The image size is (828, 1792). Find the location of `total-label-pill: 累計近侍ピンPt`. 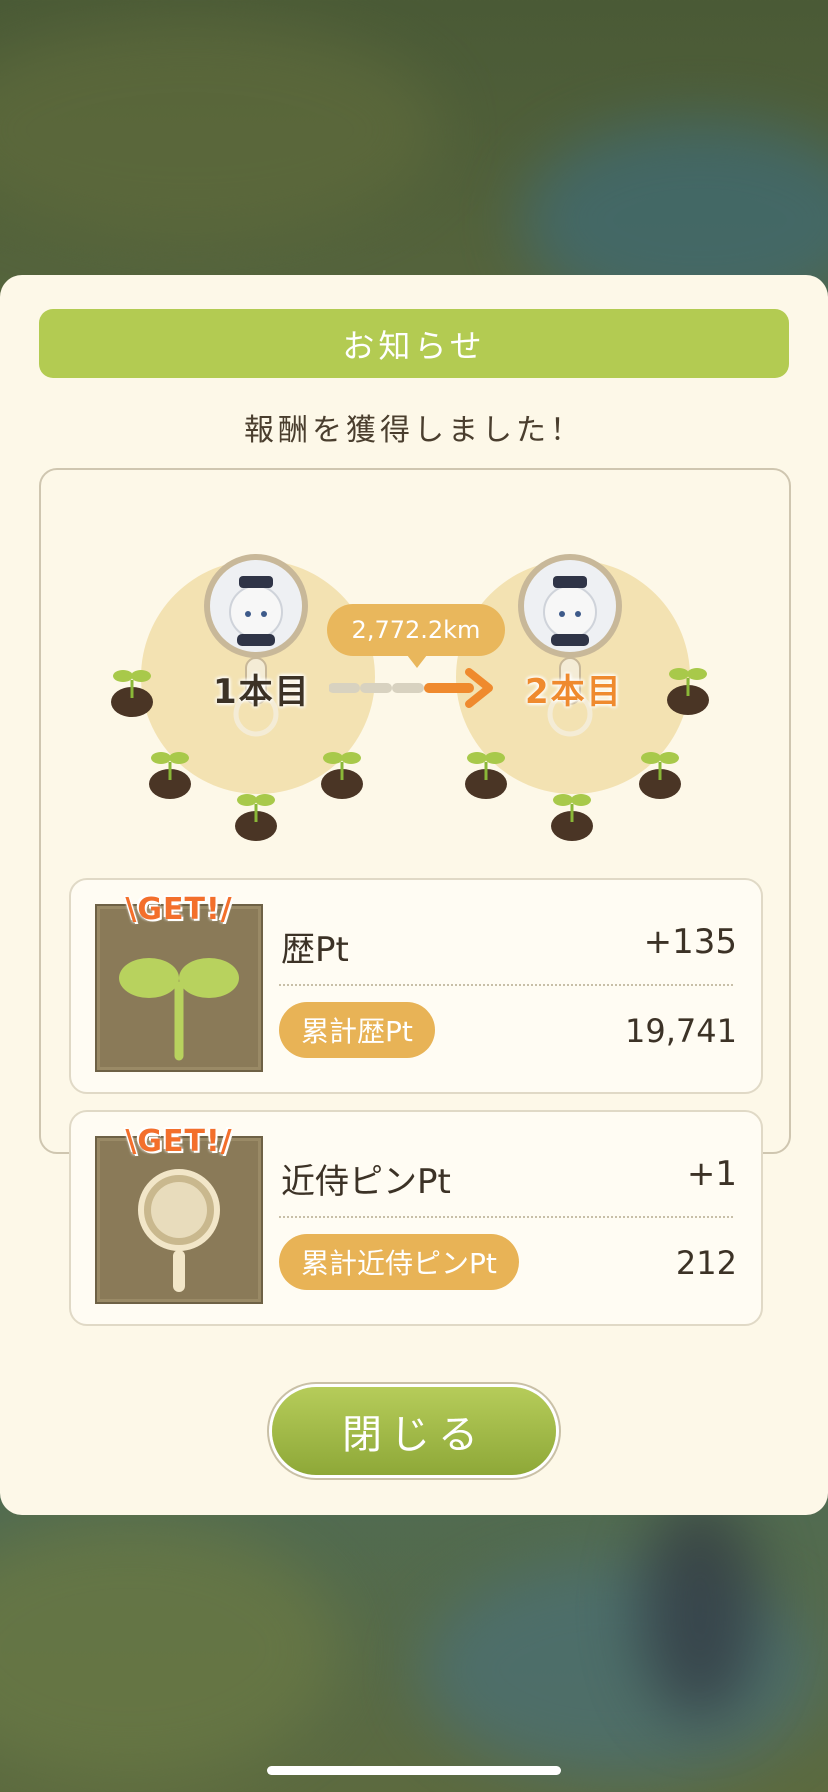

total-label-pill: 累計近侍ピンPt is located at coordinates (399, 1262).